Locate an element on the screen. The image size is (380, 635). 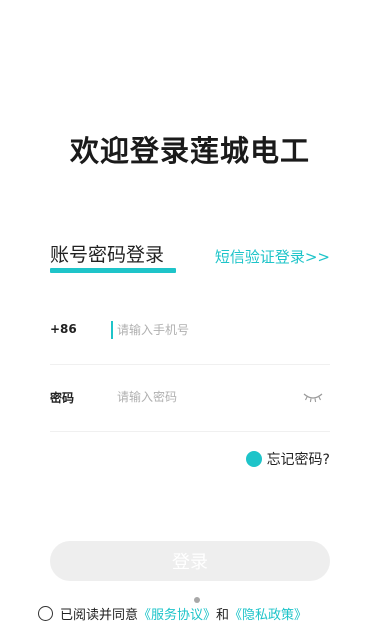
agreement-conjunction: 和 is located at coordinates (223, 615).